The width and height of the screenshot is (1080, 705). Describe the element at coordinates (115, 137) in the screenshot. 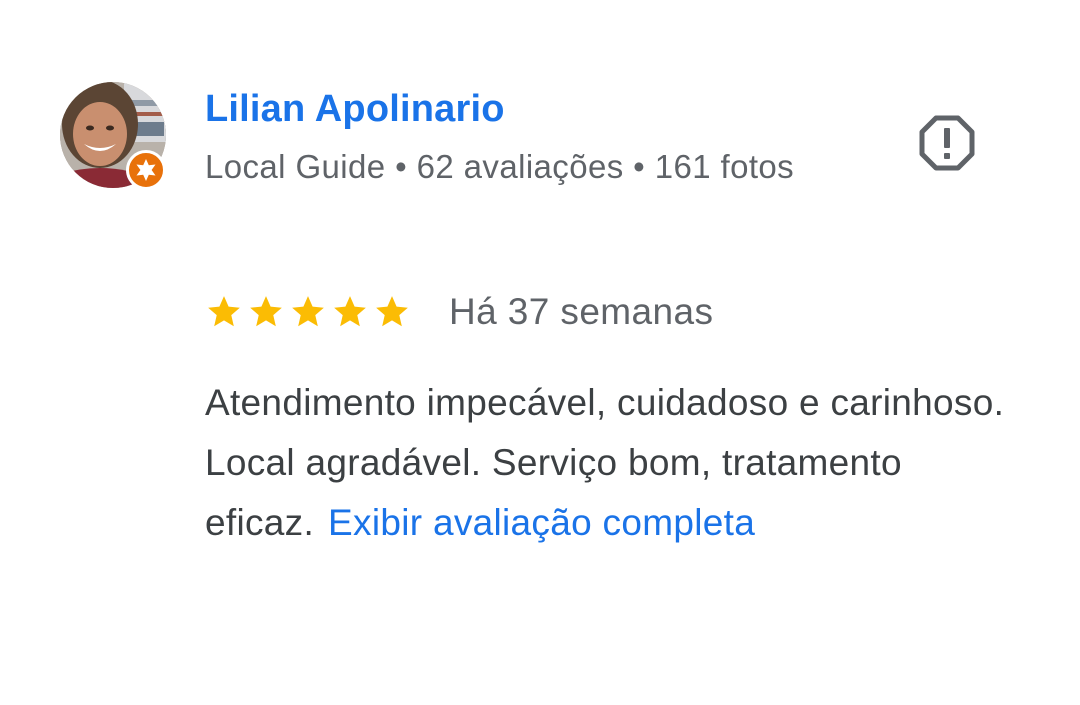

I see `reviewer-avatar` at that location.